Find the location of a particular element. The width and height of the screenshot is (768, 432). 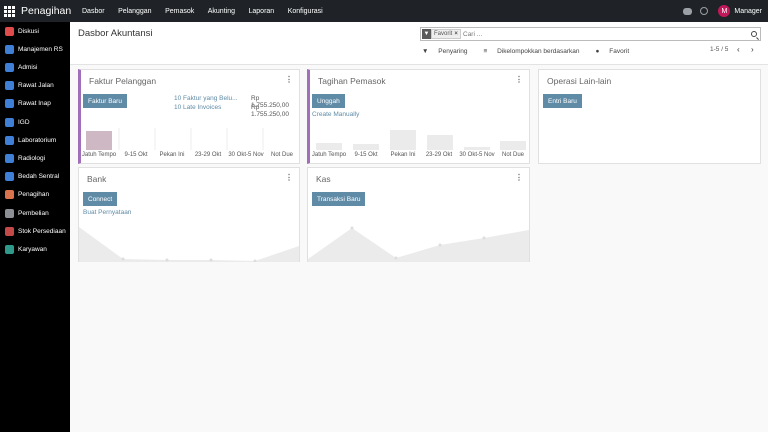

create-manually-link: Create Manually is located at coordinates (335, 114).